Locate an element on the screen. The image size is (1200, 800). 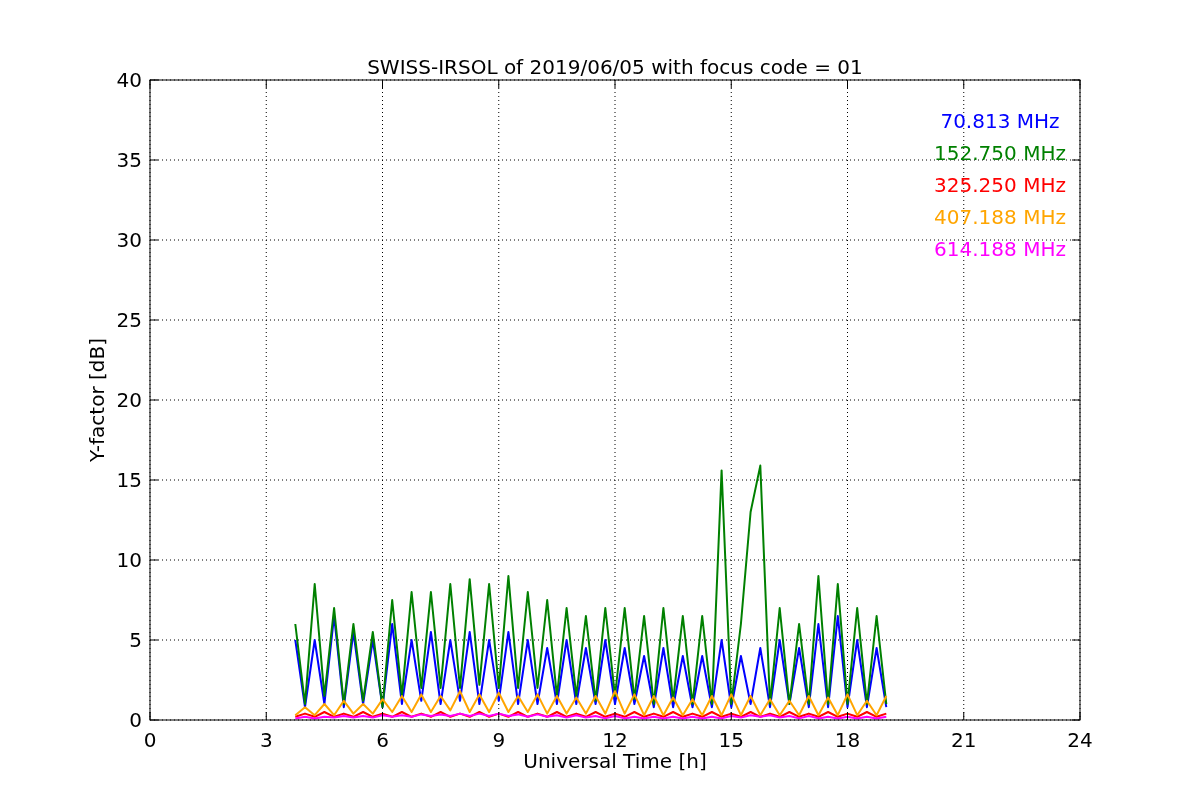
x-tick-label: 6 is located at coordinates (382, 740).